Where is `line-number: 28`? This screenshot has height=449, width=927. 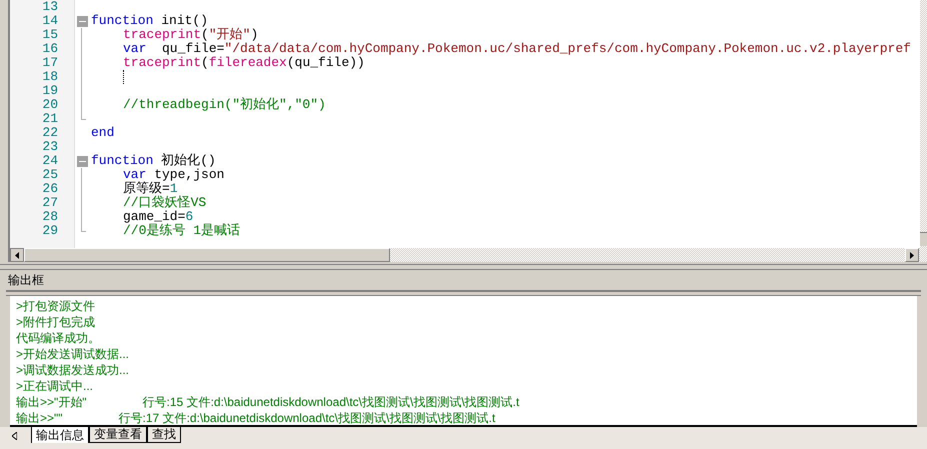
line-number: 28 is located at coordinates (50, 217).